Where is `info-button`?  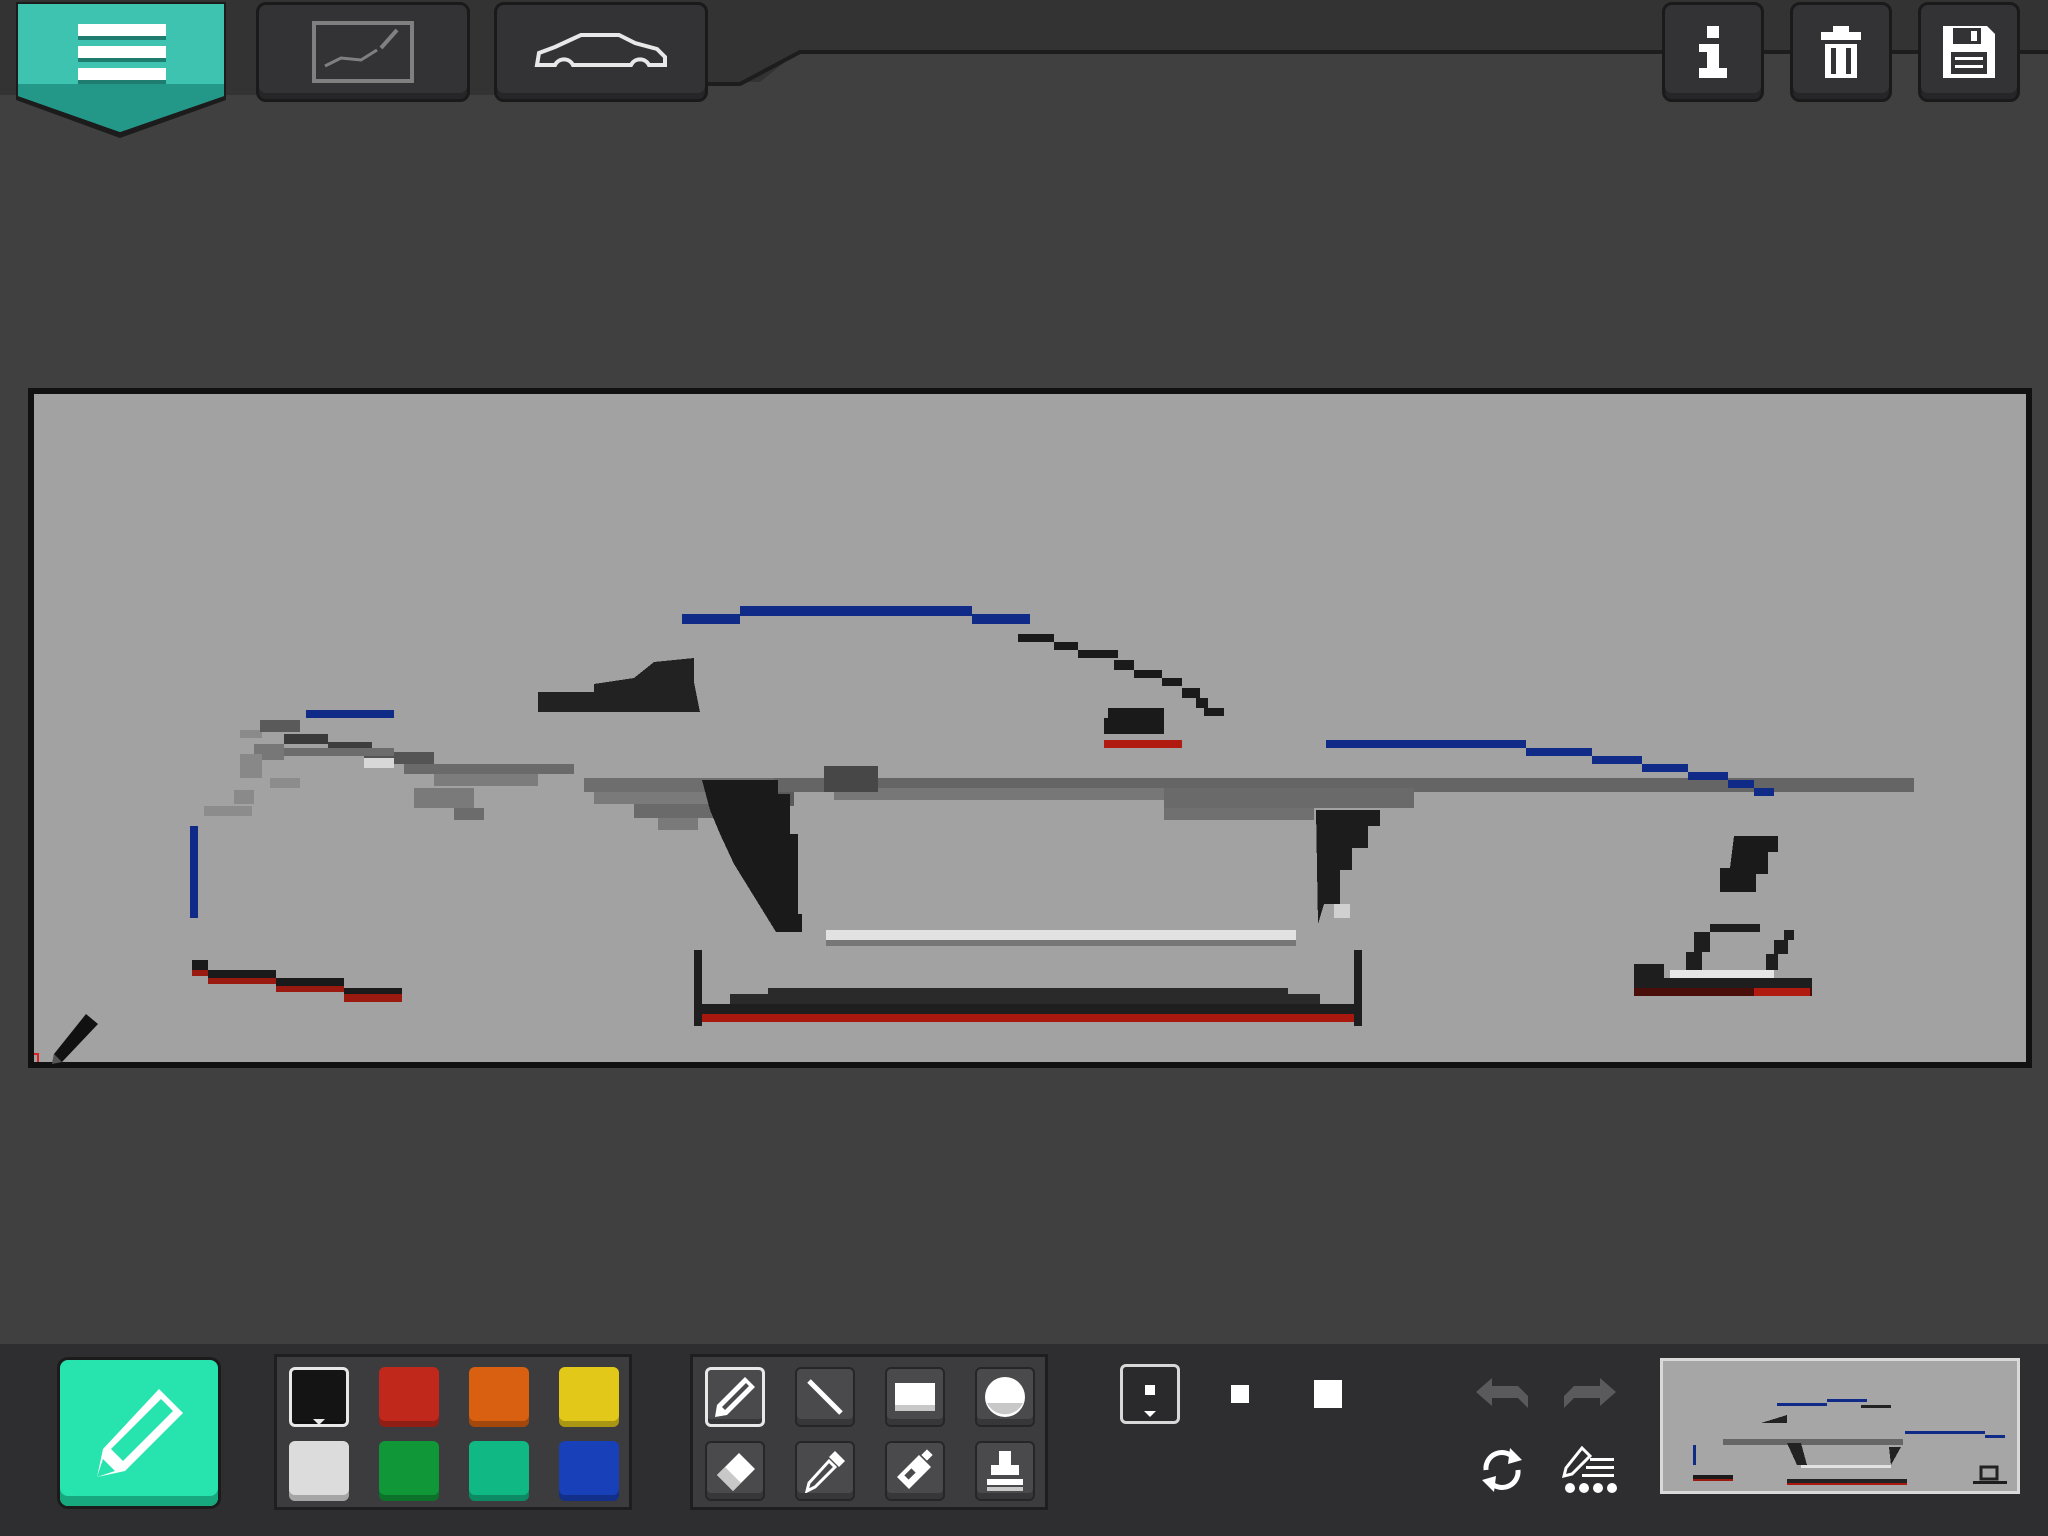 info-button is located at coordinates (1713, 52).